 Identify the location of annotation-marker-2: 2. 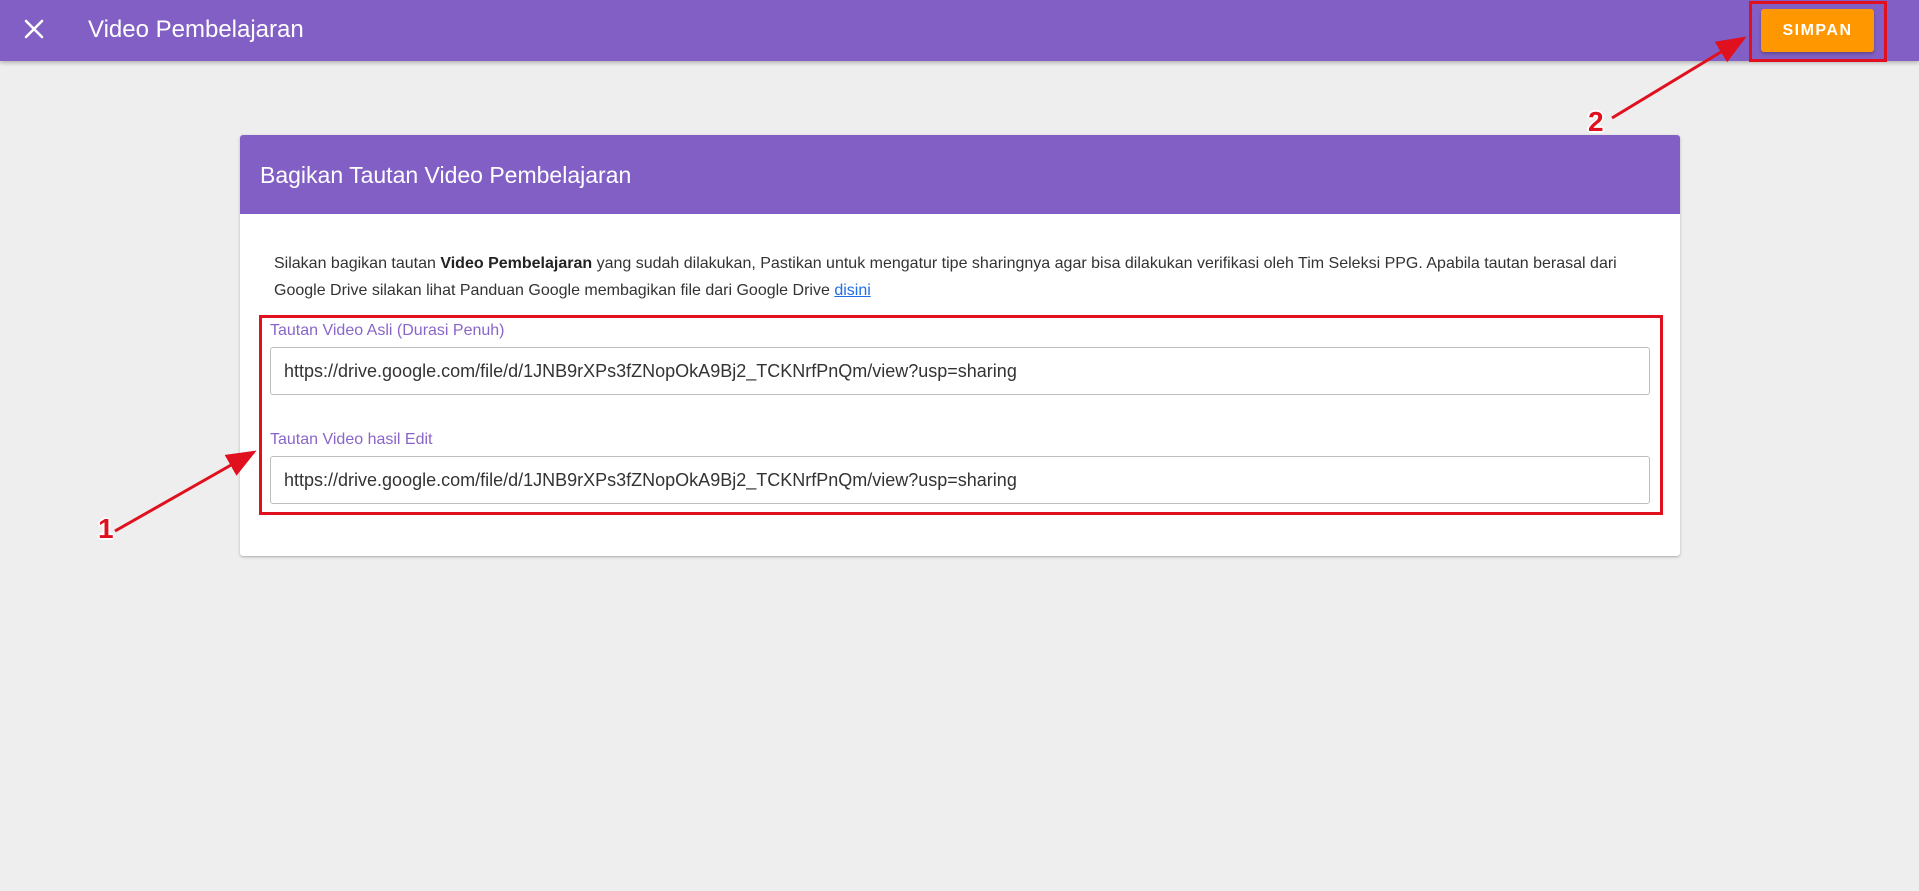
(1596, 121).